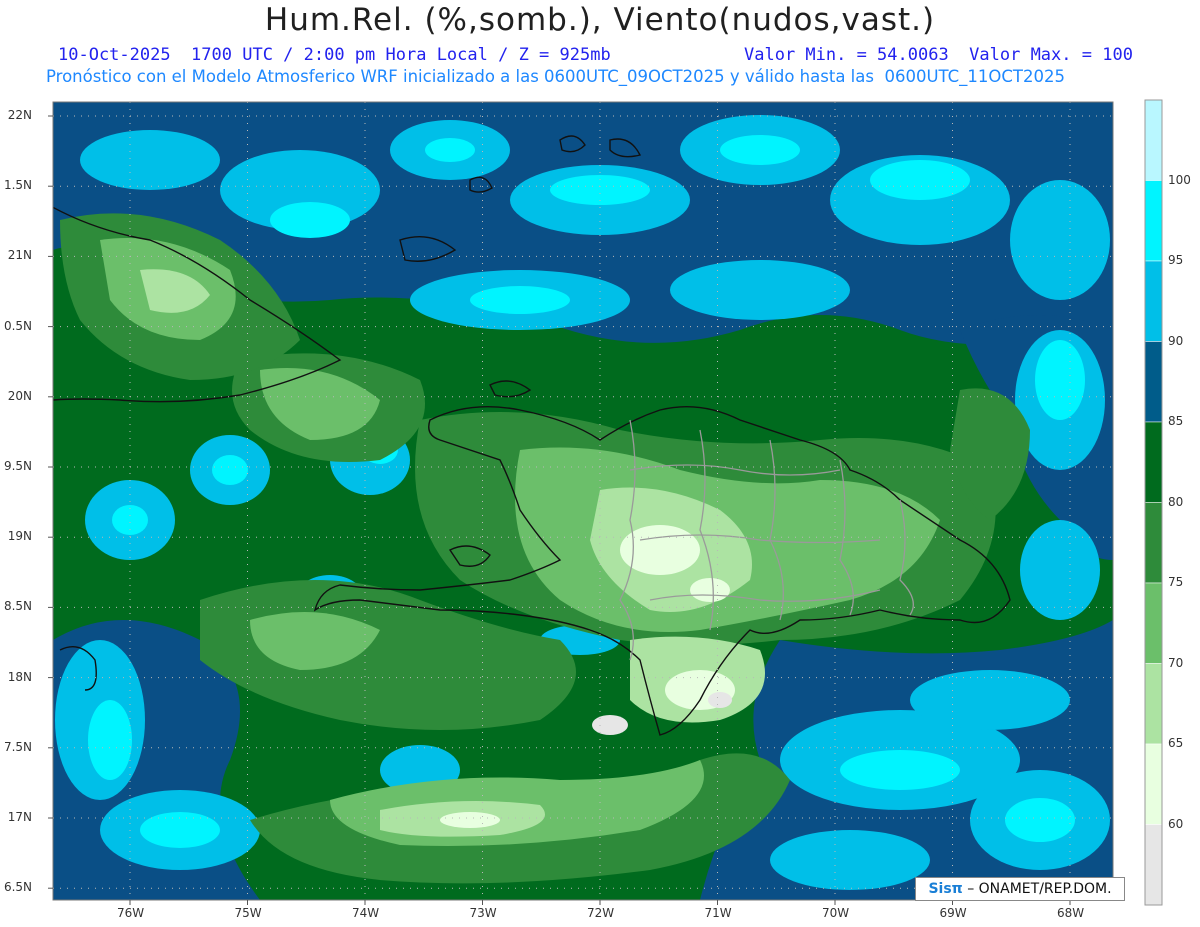 The width and height of the screenshot is (1200, 927). I want to click on latitude-label: 21N, so click(19, 255).